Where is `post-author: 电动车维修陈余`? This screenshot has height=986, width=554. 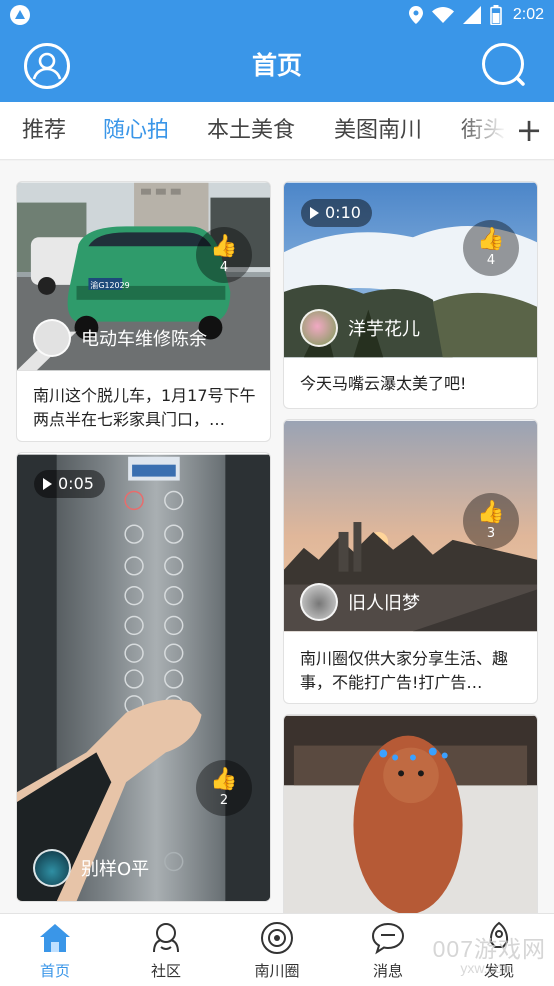
post-author: 电动车维修陈余 is located at coordinates (120, 338).